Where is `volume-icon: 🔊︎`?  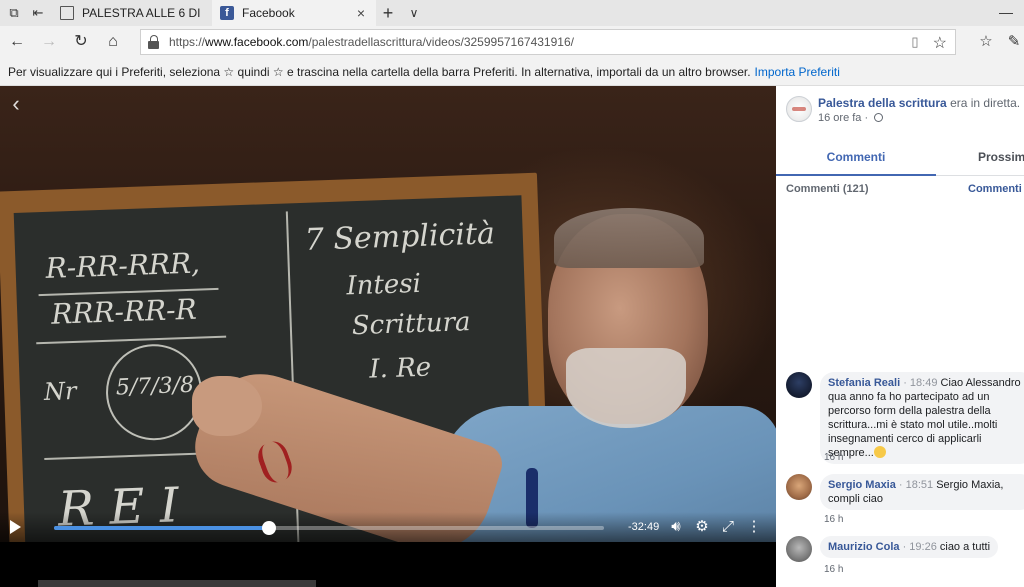 volume-icon: 🔊︎ is located at coordinates (676, 527).